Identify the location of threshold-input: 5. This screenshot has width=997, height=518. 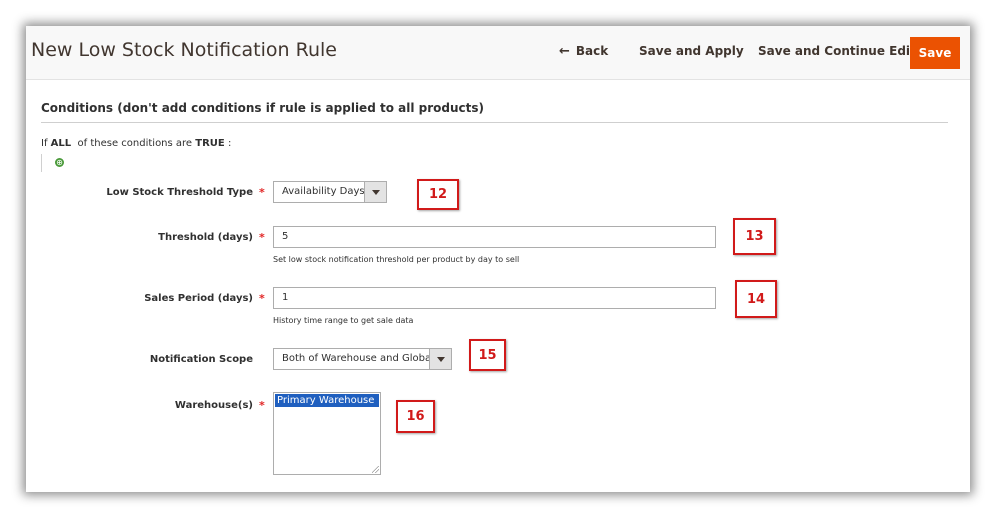
(494, 237).